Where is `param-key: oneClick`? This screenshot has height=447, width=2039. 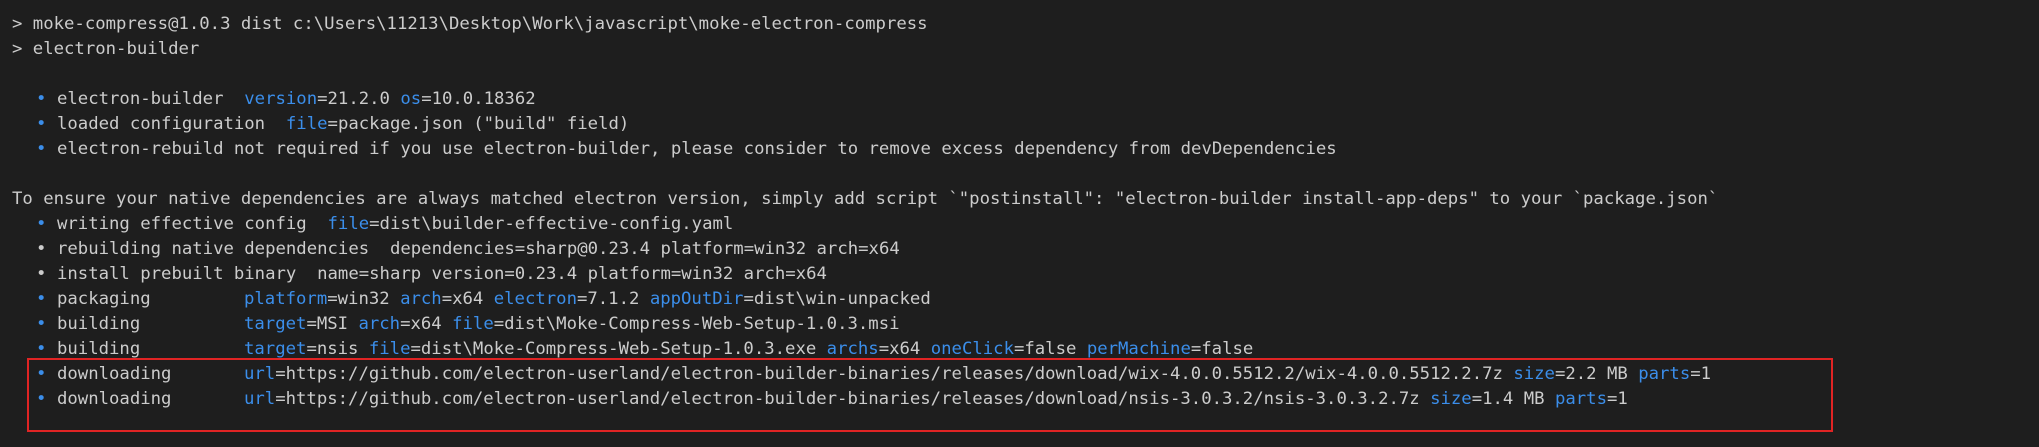 param-key: oneClick is located at coordinates (972, 349).